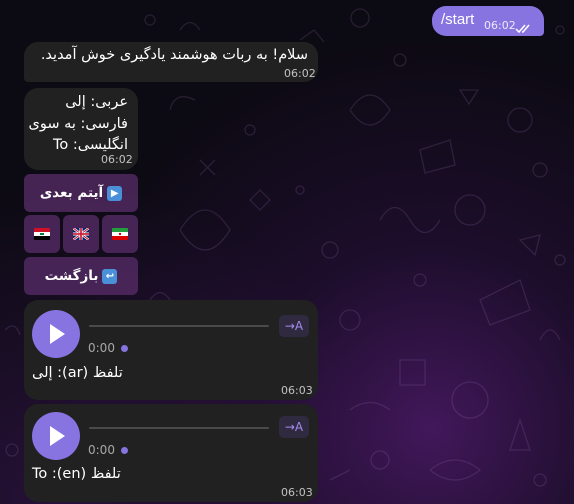 The height and width of the screenshot is (504, 574). I want to click on play-icon: ▶, so click(115, 193).